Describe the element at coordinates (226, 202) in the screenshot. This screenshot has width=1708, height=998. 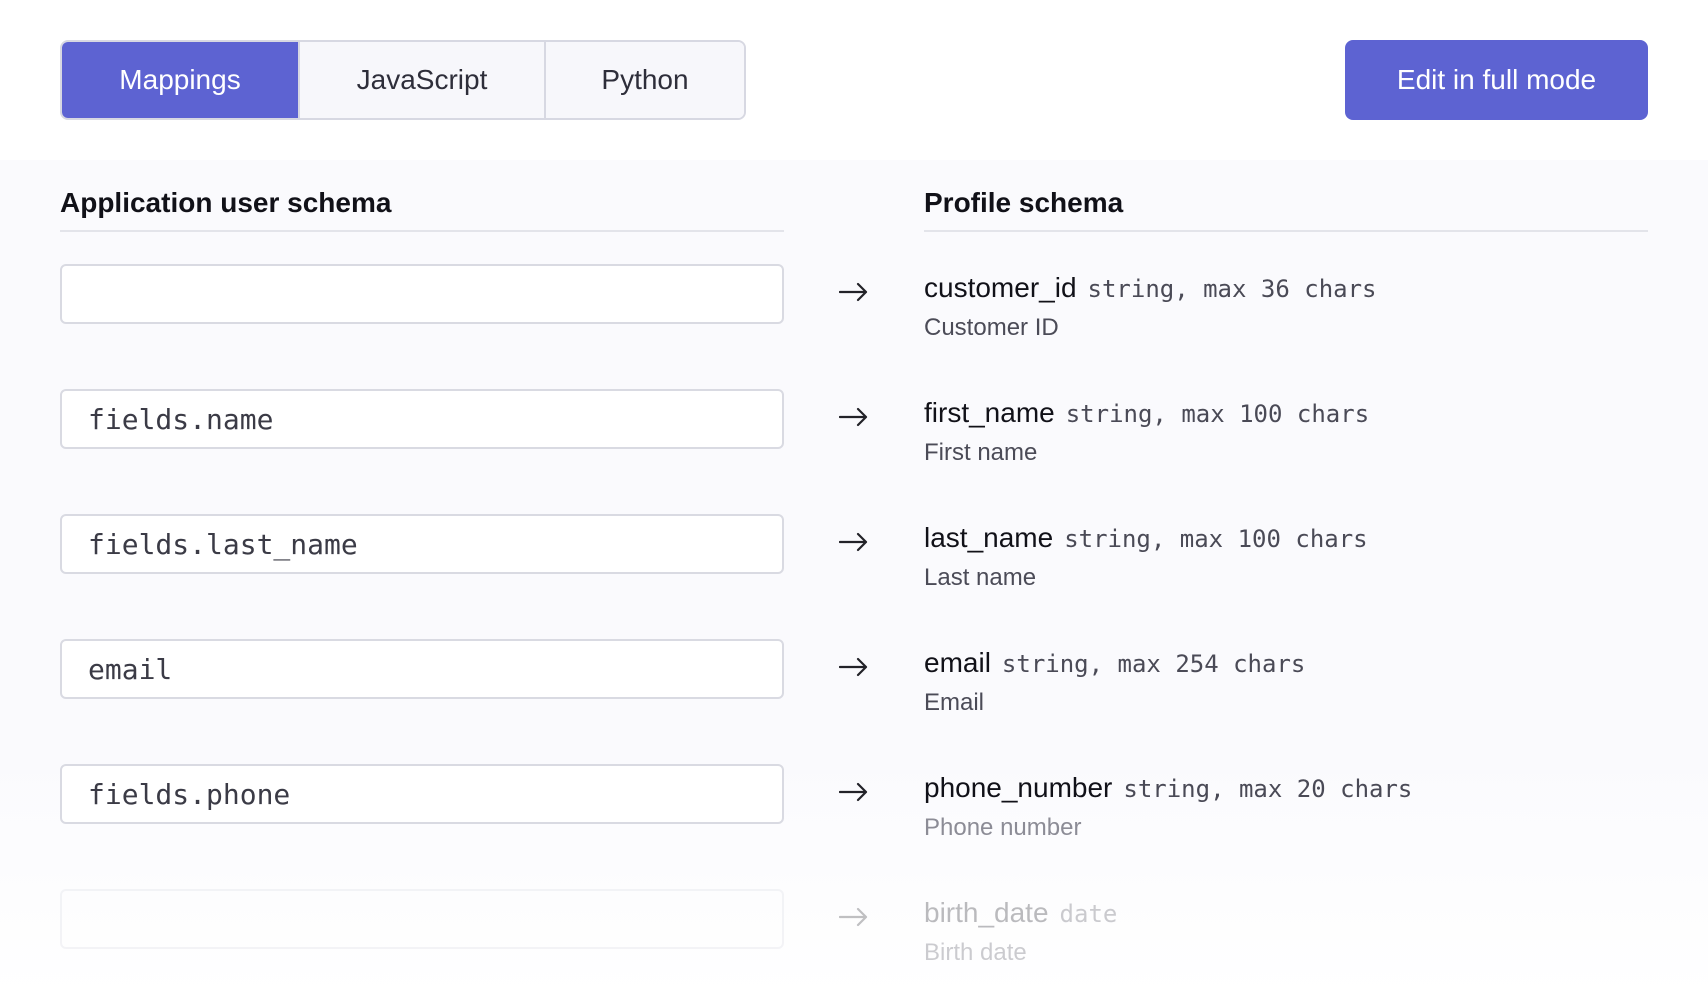
I see `application-user-schema-header: Application user schema` at that location.